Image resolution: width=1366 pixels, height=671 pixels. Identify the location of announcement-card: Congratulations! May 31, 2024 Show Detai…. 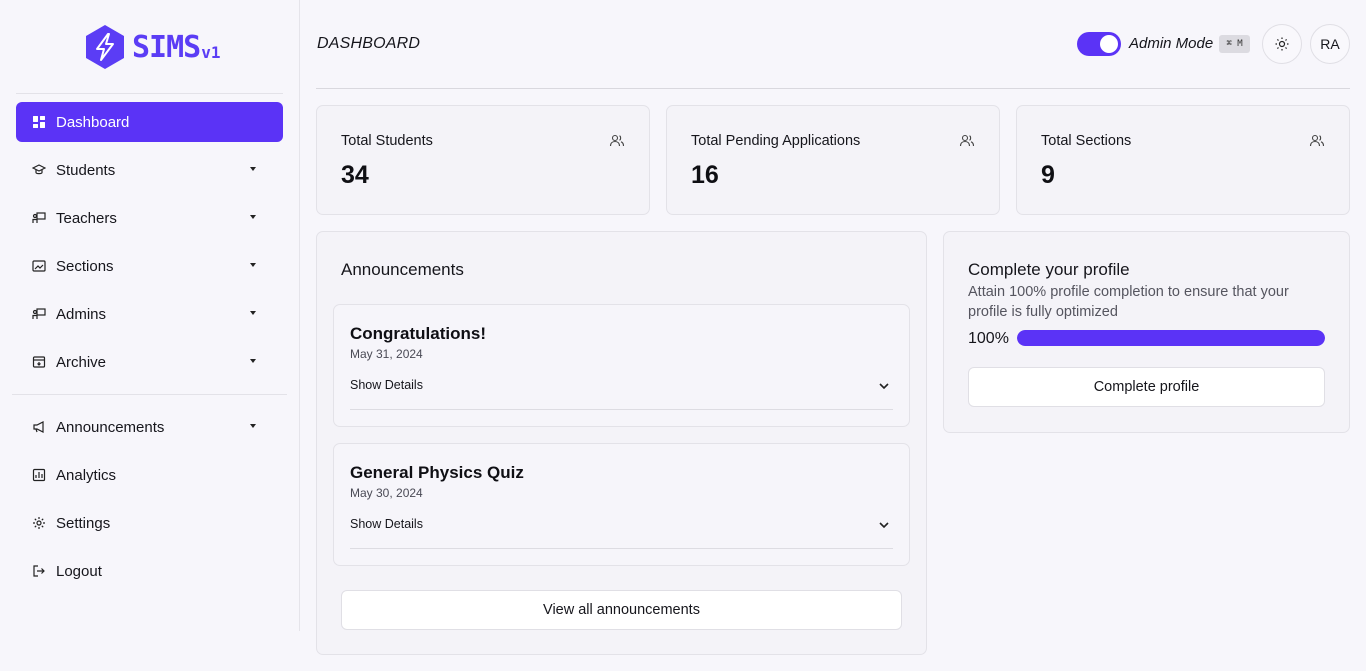
(621, 365).